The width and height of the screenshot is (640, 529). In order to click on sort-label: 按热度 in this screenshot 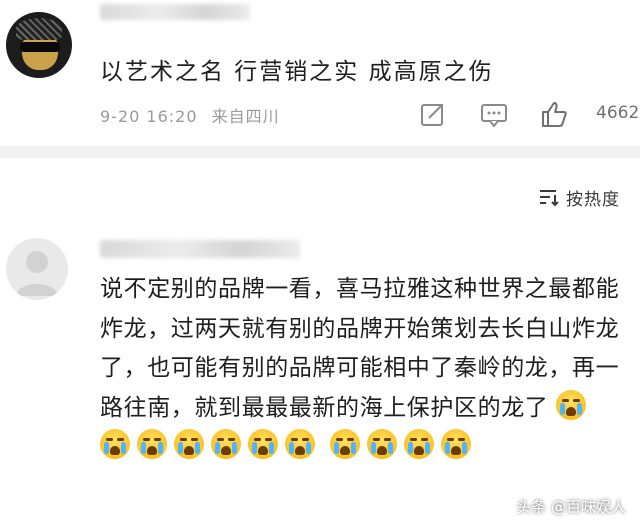, I will do `click(593, 200)`.